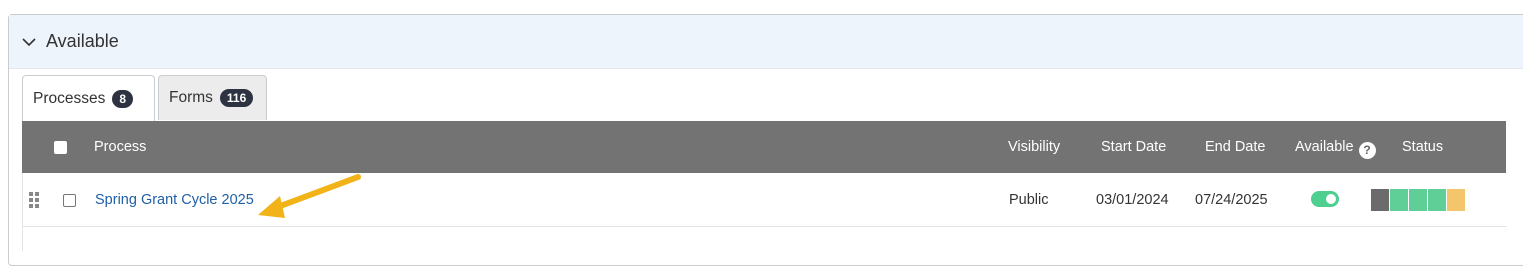  I want to click on available-toggle, so click(1325, 199).